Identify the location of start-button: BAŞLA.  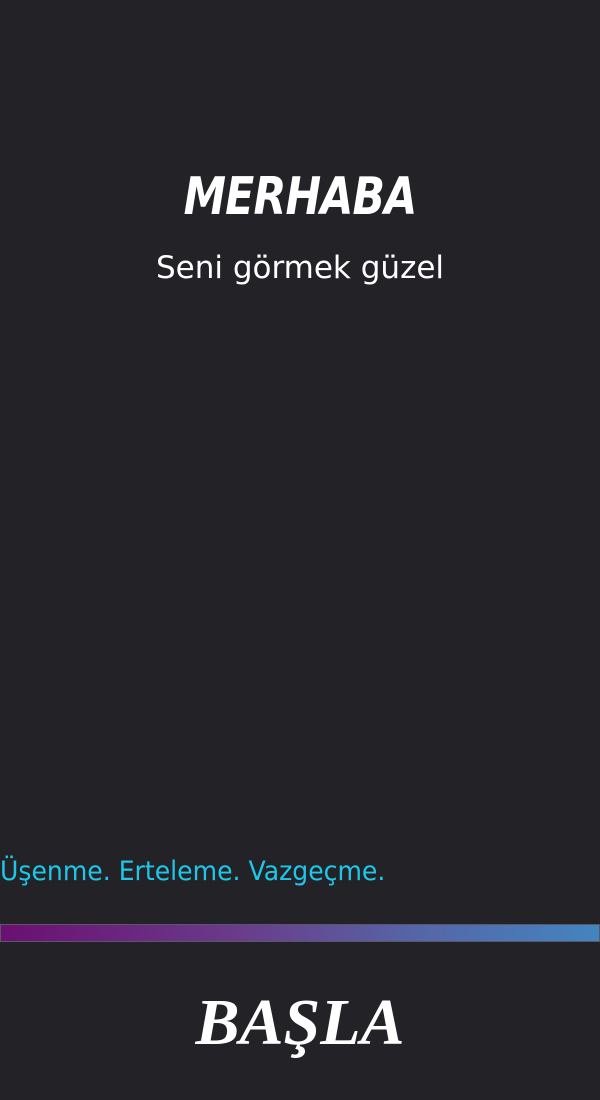
(300, 1023).